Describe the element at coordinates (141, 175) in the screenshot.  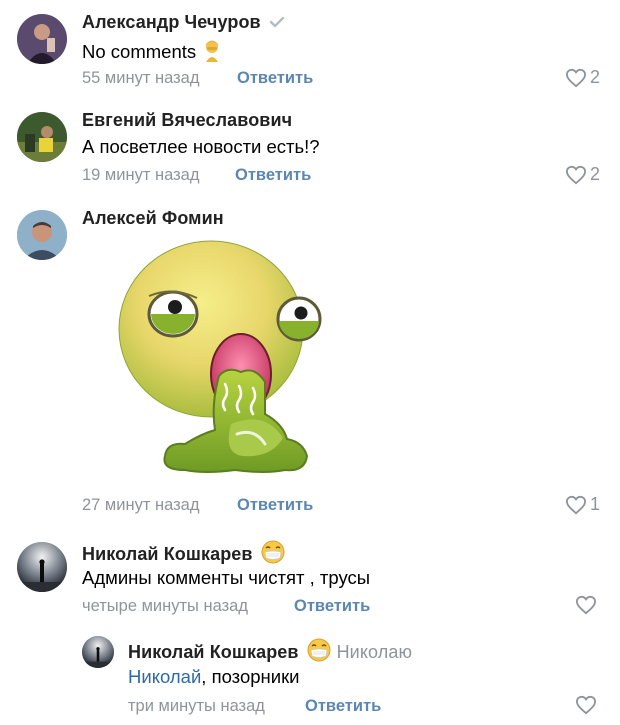
I see `comment-time: 19 минут назад` at that location.